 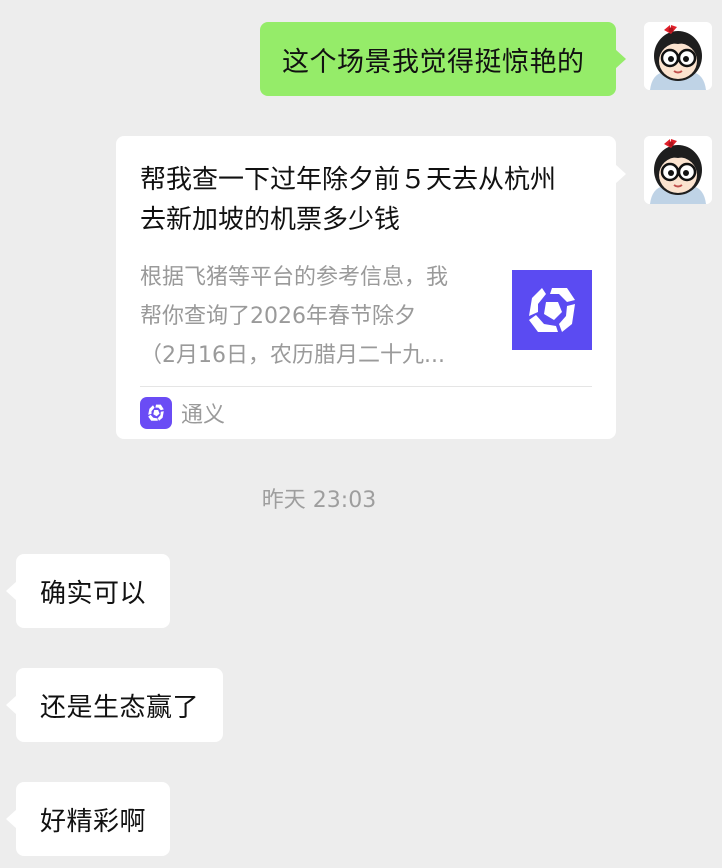 I want to click on message-timestamp: 昨天 23:03, so click(x=319, y=500).